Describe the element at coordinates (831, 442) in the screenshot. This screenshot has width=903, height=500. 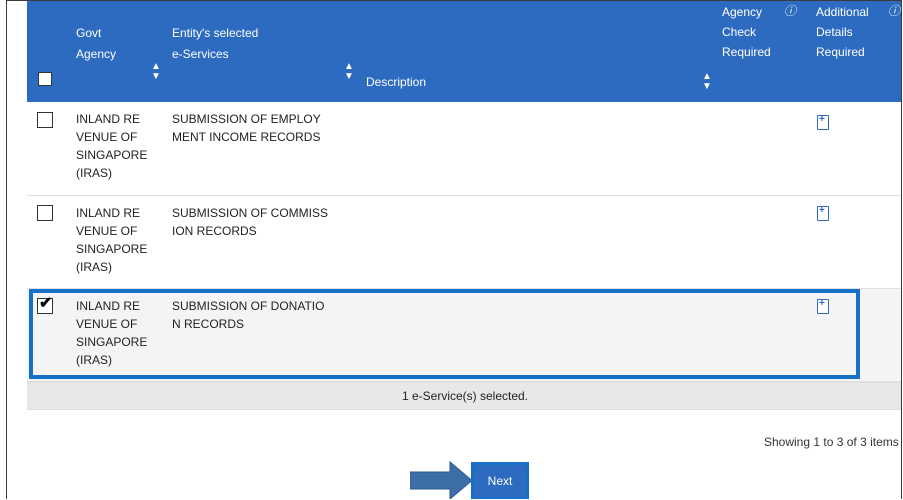
I see `pagination-info: Showing 1 to 3 of 3 items` at that location.